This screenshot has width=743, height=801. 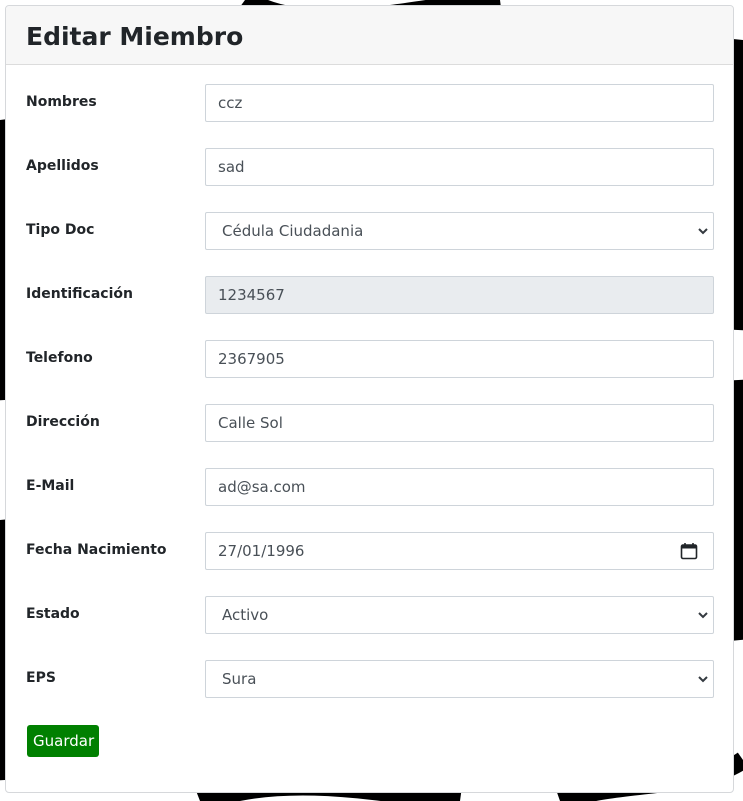 What do you see at coordinates (261, 551) in the screenshot?
I see `fecha-nacimiento-value: 27/01/1996` at bounding box center [261, 551].